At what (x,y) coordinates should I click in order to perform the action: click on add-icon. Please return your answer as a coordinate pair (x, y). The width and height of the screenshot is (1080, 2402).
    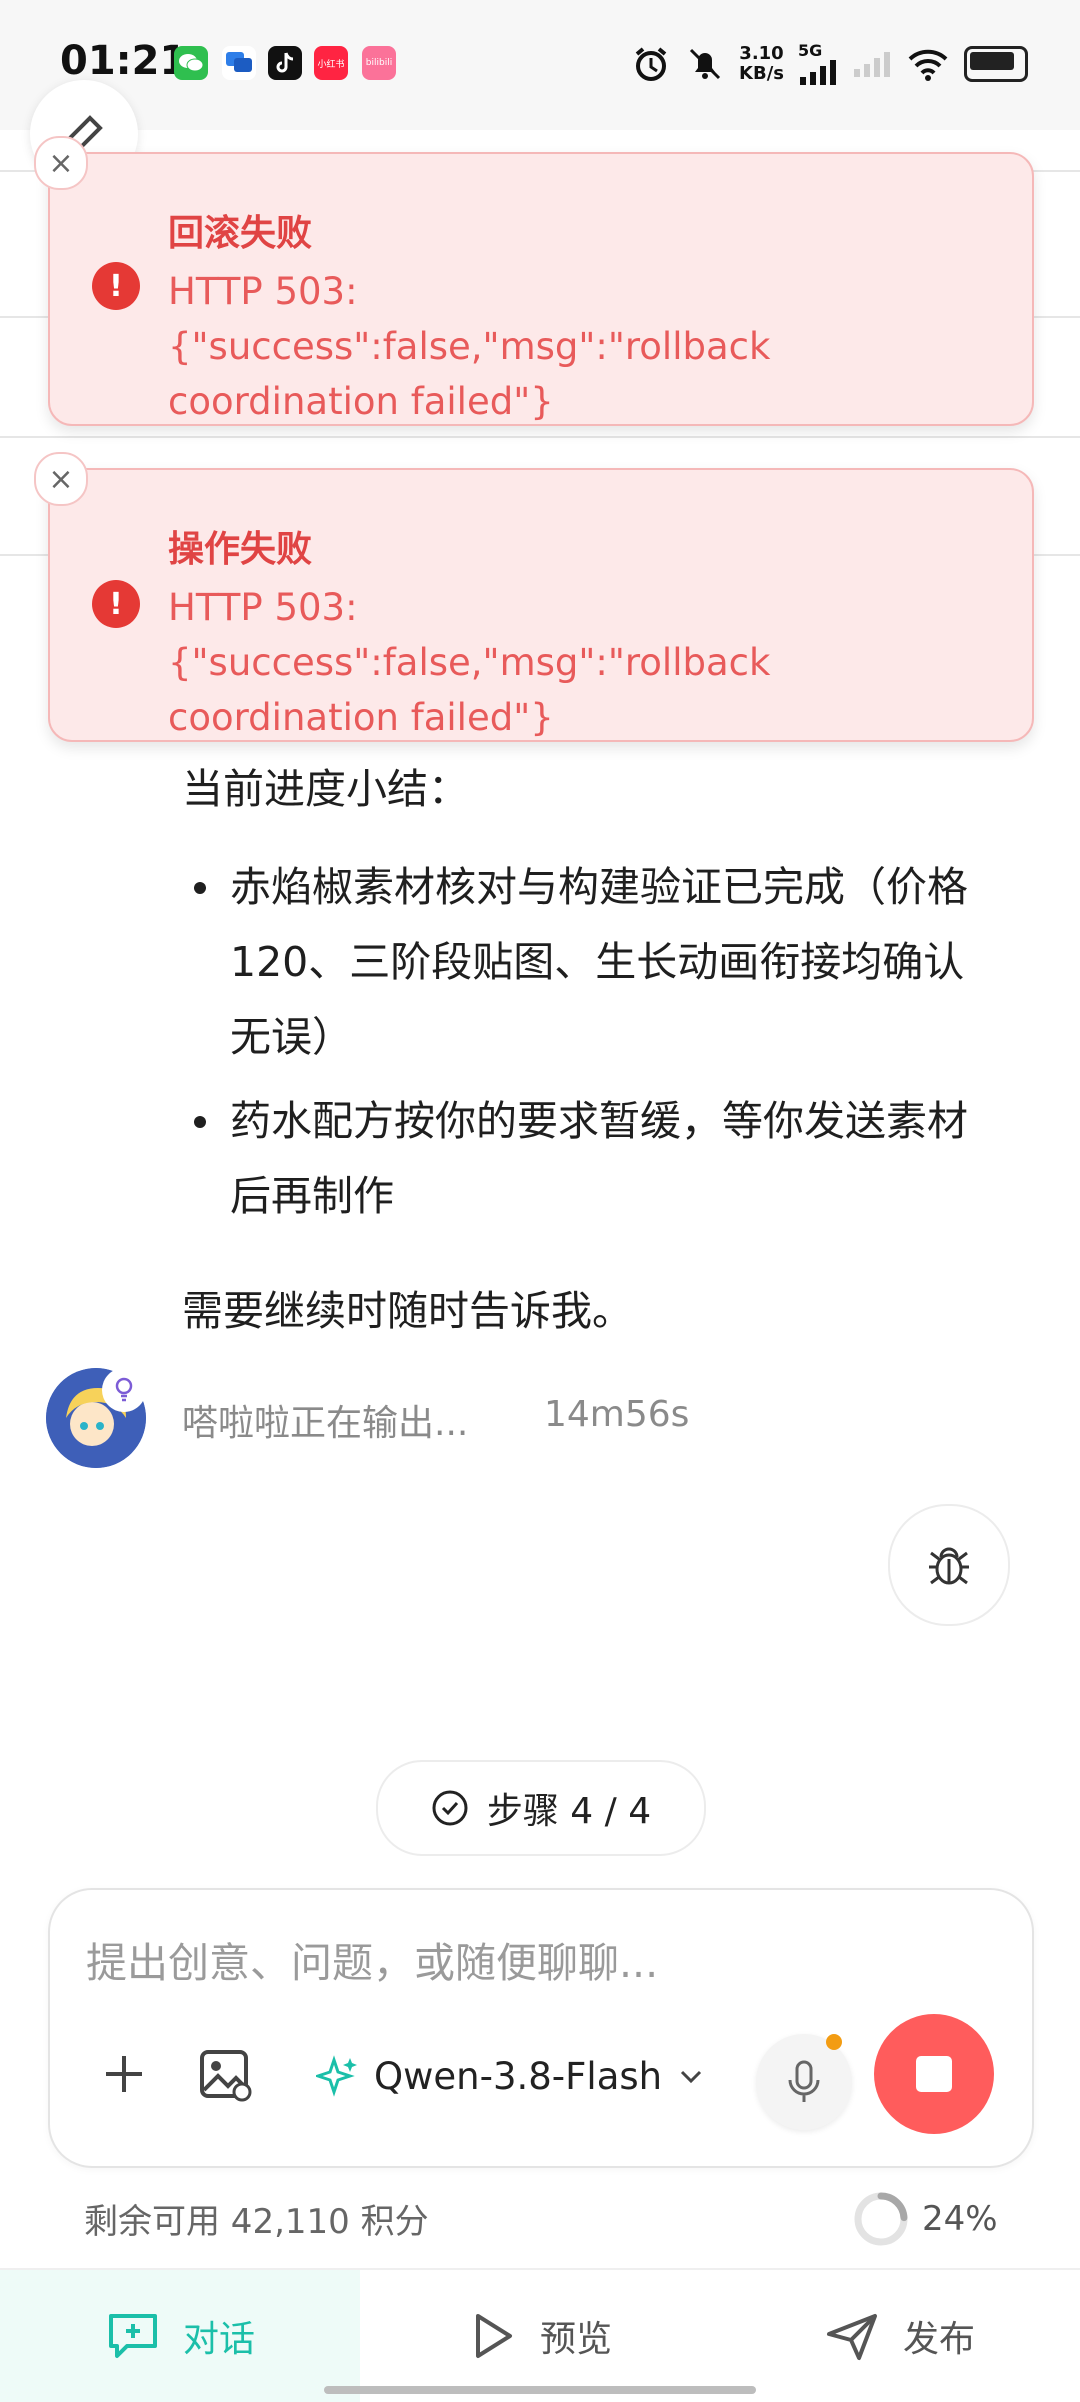
    Looking at the image, I should click on (124, 2074).